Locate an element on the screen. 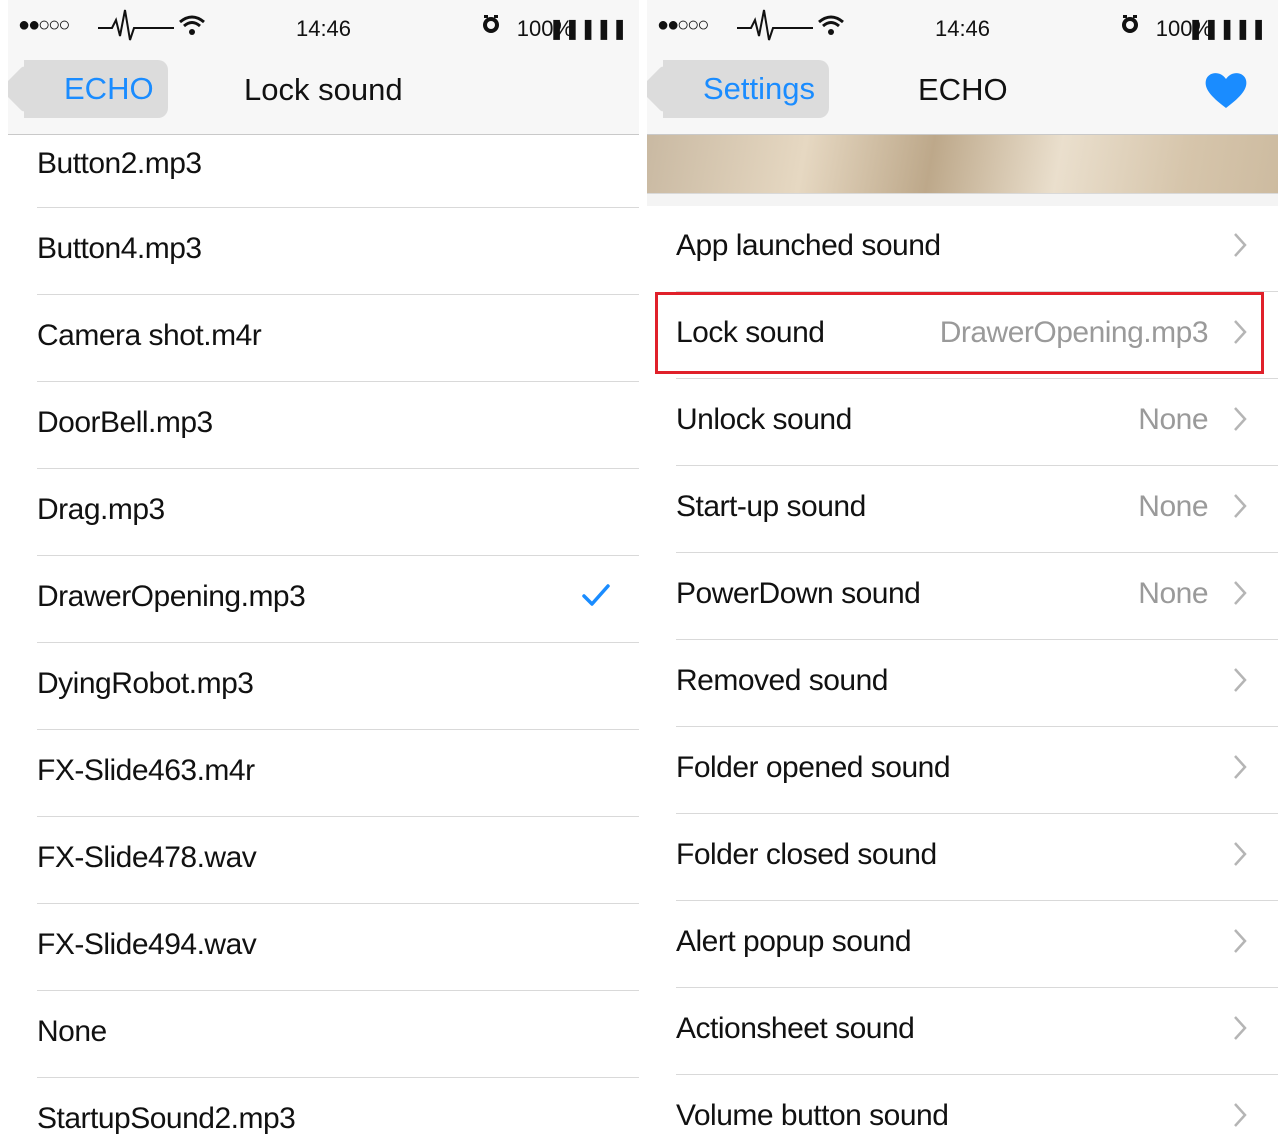 This screenshot has width=1286, height=1136. navigation-bar: Settings ECHO is located at coordinates (962, 95).